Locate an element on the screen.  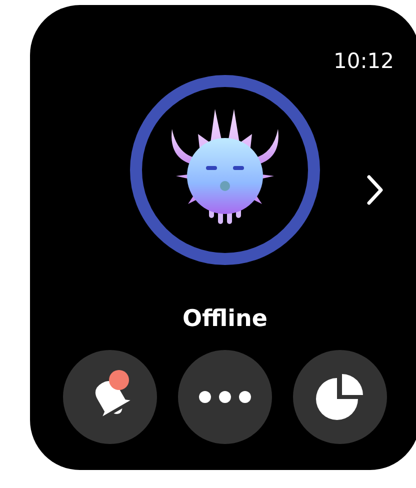
pie-chart-icon is located at coordinates (340, 397).